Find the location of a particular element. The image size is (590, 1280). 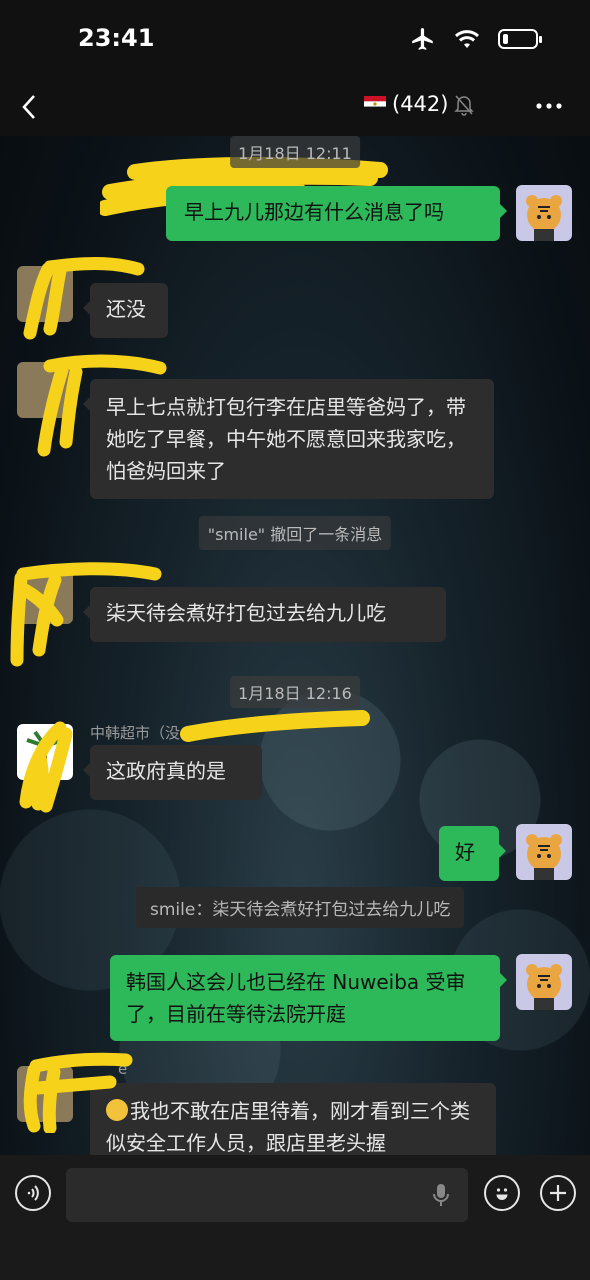

status-time: 23:41 is located at coordinates (116, 38).